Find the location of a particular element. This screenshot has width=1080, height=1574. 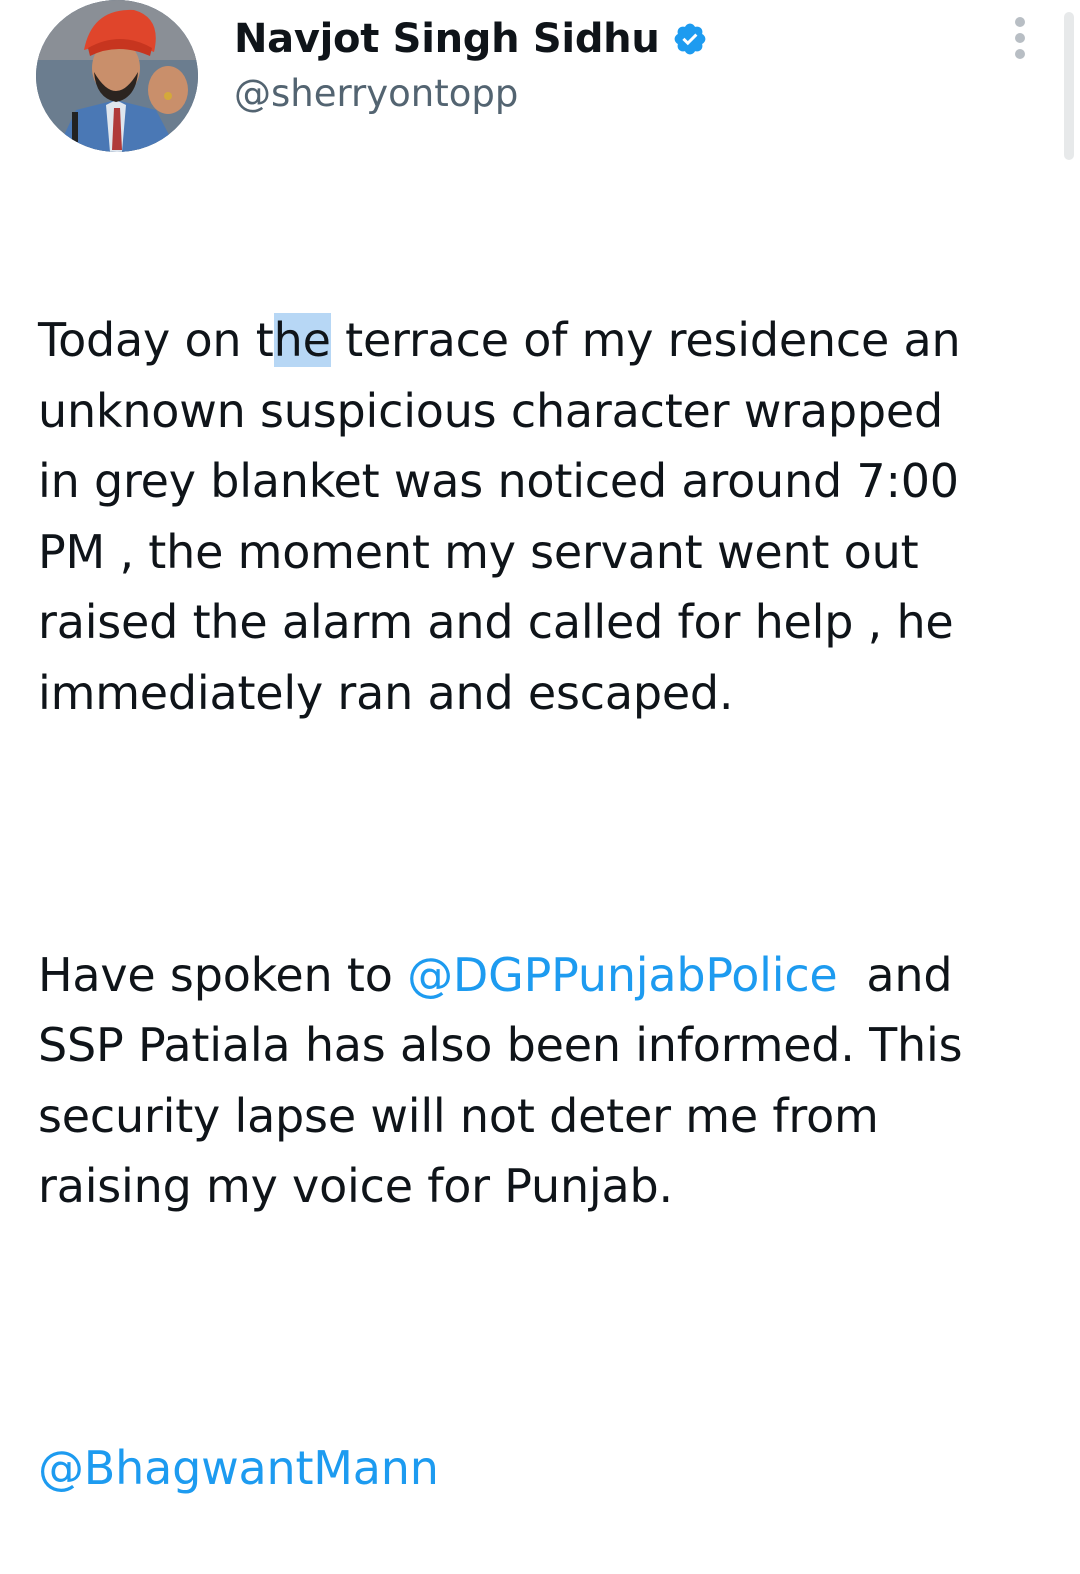

tweet-text-segment: Have spoken to is located at coordinates (223, 974).